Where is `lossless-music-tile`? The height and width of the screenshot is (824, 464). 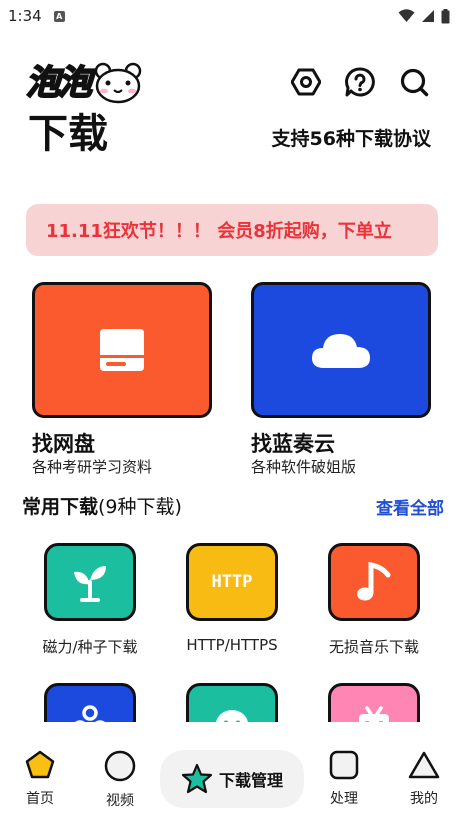 lossless-music-tile is located at coordinates (374, 582).